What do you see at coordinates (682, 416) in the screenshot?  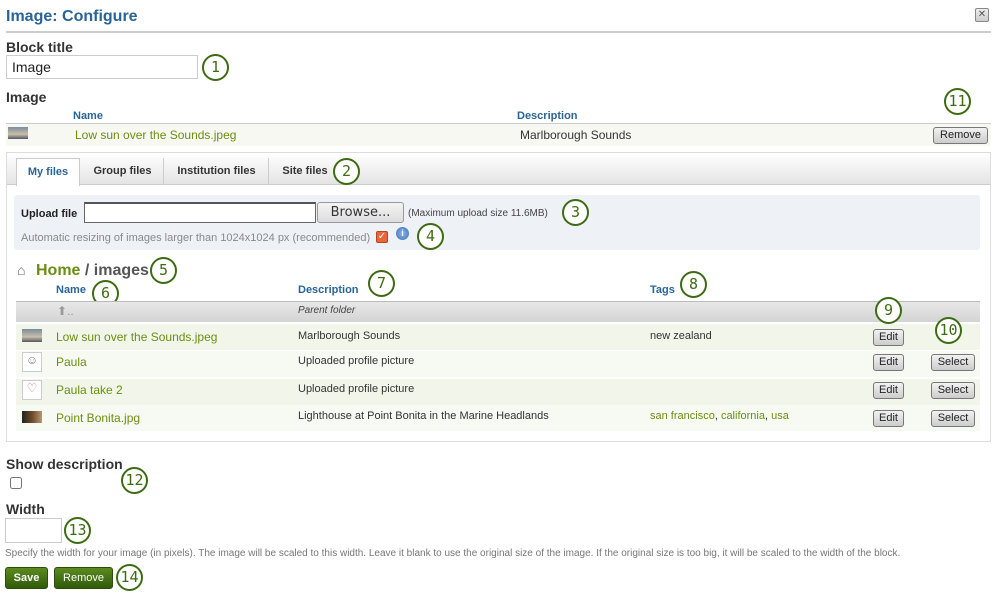 I see `file-tag: san francisco` at bounding box center [682, 416].